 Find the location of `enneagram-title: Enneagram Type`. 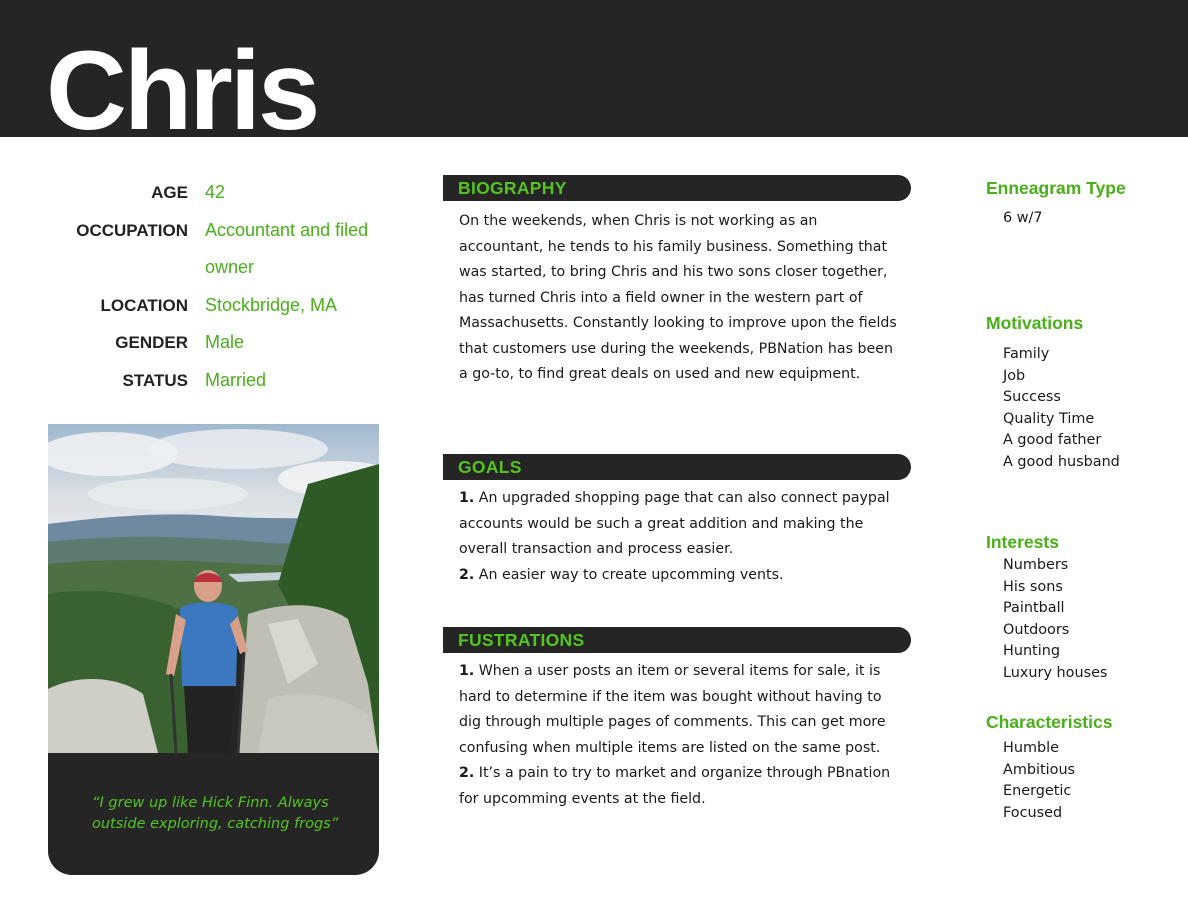

enneagram-title: Enneagram Type is located at coordinates (1056, 188).